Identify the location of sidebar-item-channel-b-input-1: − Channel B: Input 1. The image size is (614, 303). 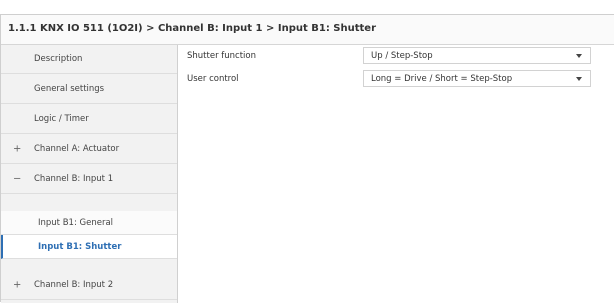
(89, 179).